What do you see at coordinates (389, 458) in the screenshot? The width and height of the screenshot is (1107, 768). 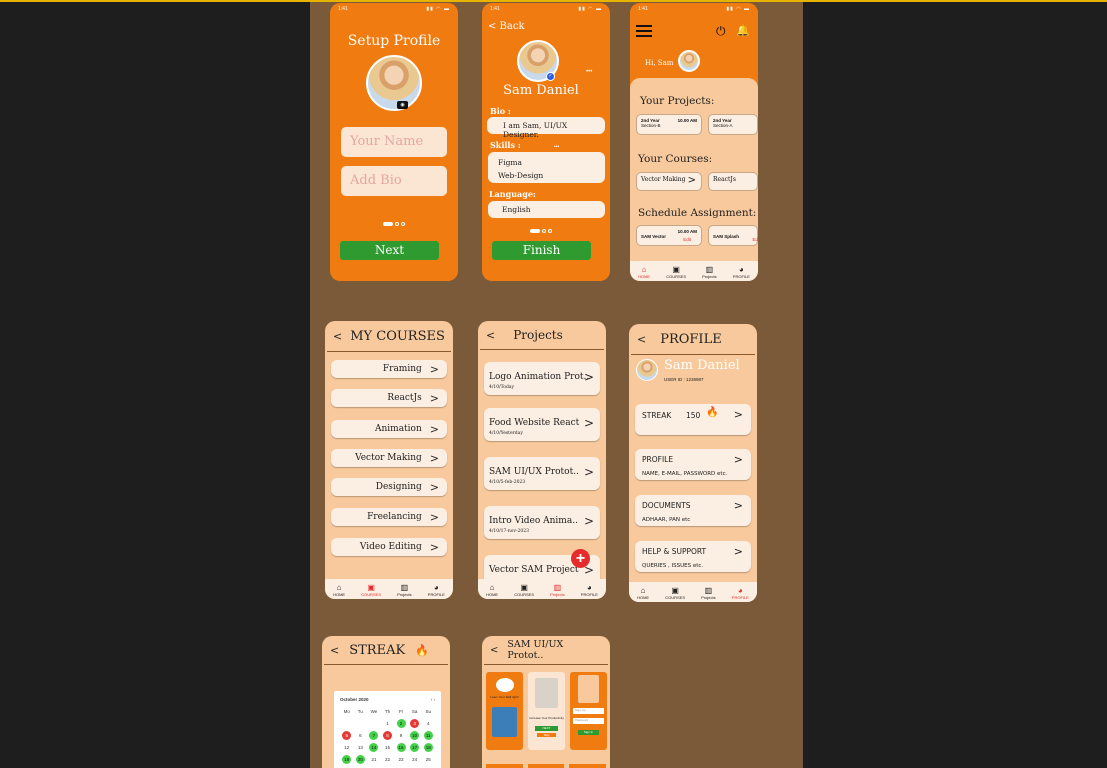 I see `course-item: Vector Making >` at bounding box center [389, 458].